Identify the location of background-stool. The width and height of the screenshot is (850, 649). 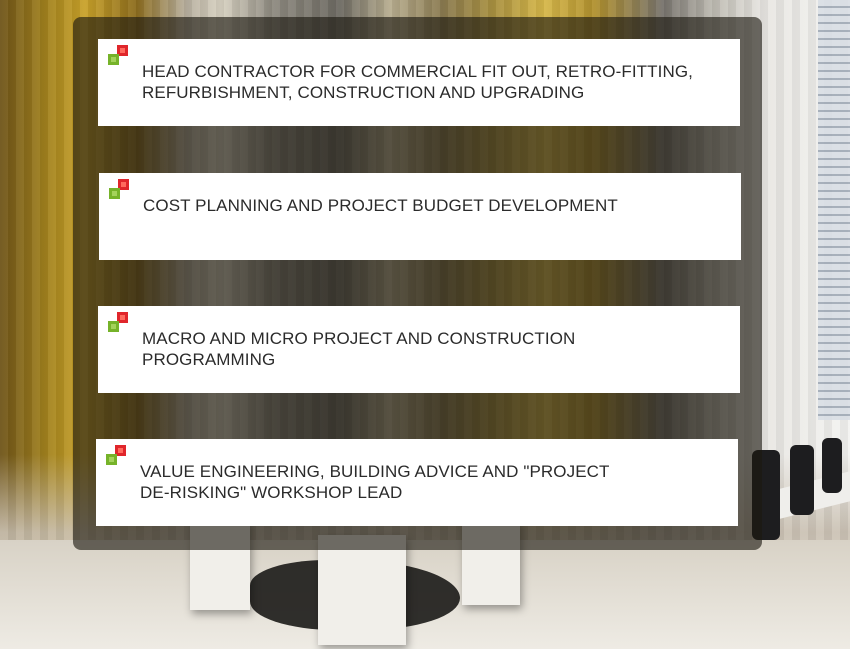
(362, 590).